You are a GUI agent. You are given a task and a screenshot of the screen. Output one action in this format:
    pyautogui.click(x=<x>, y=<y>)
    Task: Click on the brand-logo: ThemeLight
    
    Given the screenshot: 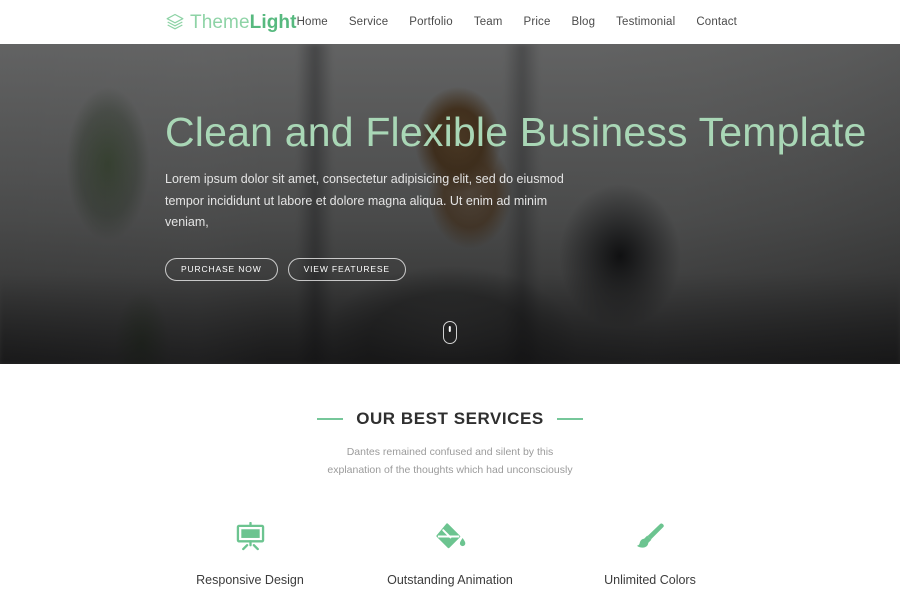 What is the action you would take?
    pyautogui.click(x=231, y=22)
    